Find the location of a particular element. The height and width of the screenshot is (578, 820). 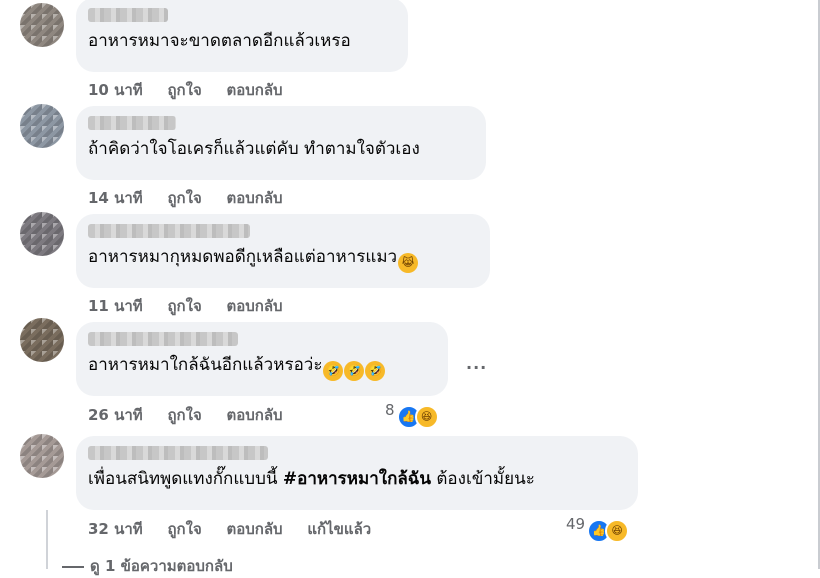

comment-actions: 26 นาที ถูกใจ ตอบกลับ is located at coordinates (195, 415).